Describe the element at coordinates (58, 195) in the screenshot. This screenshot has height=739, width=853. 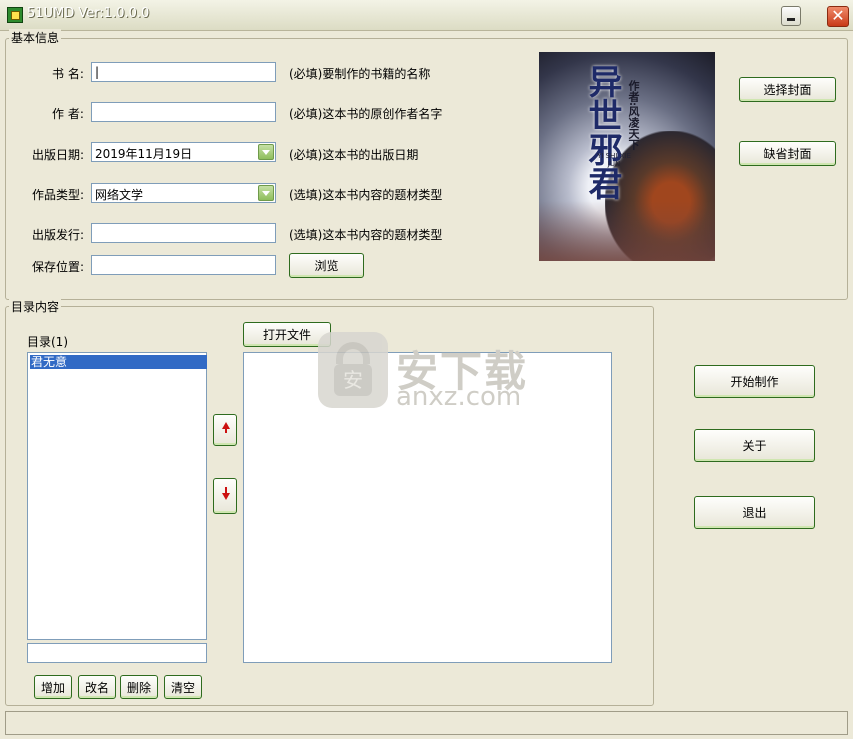
I see `genre-label: 作品类型:` at that location.